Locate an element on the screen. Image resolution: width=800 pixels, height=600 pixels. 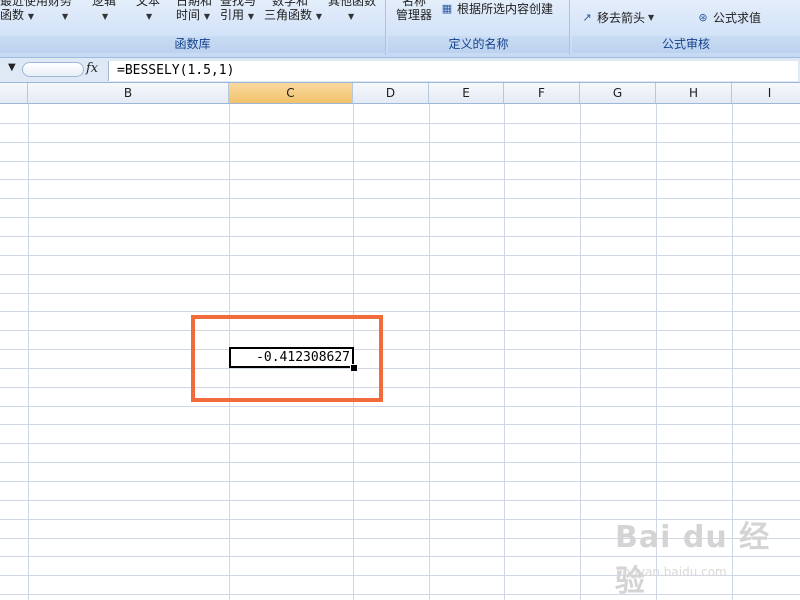
evaluate-formula-button: ⊛ 公式求值 is located at coordinates (728, 17).